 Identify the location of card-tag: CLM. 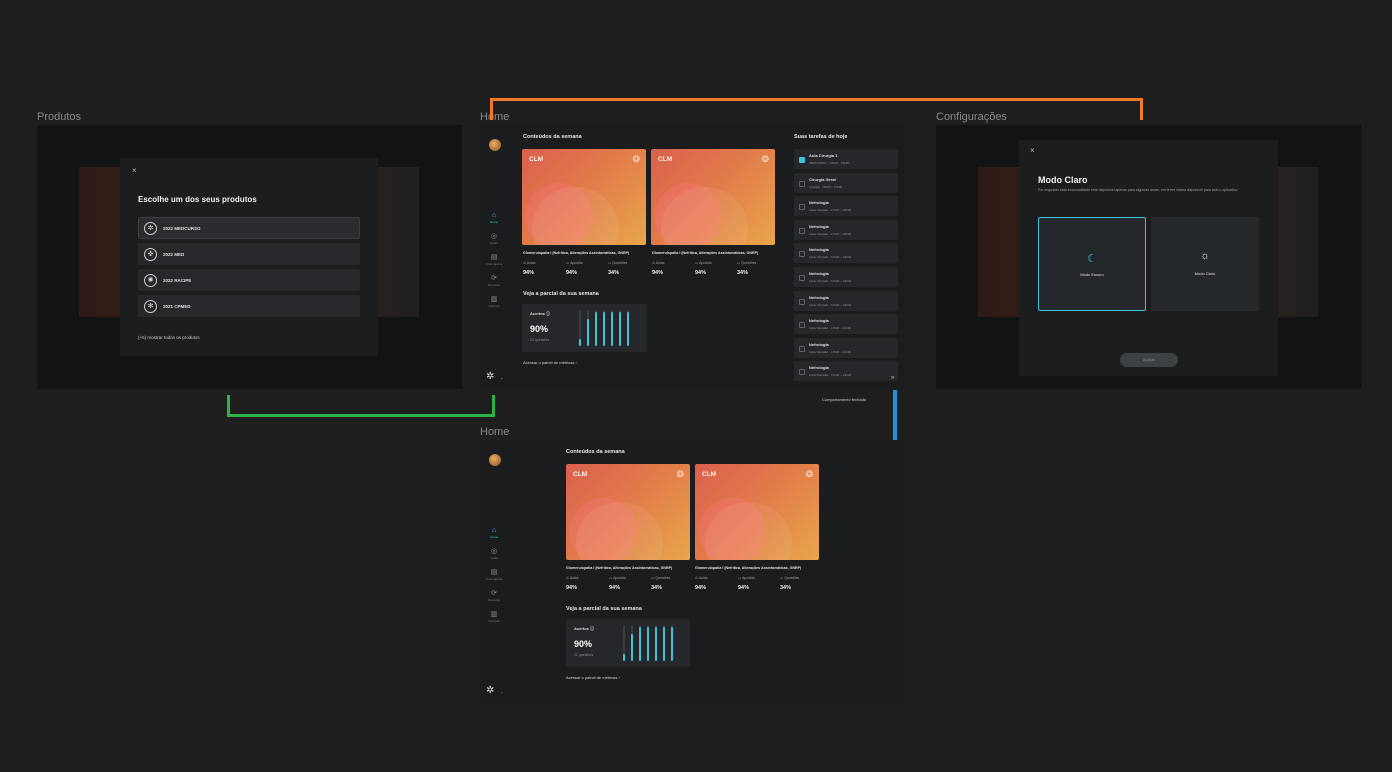
(709, 474).